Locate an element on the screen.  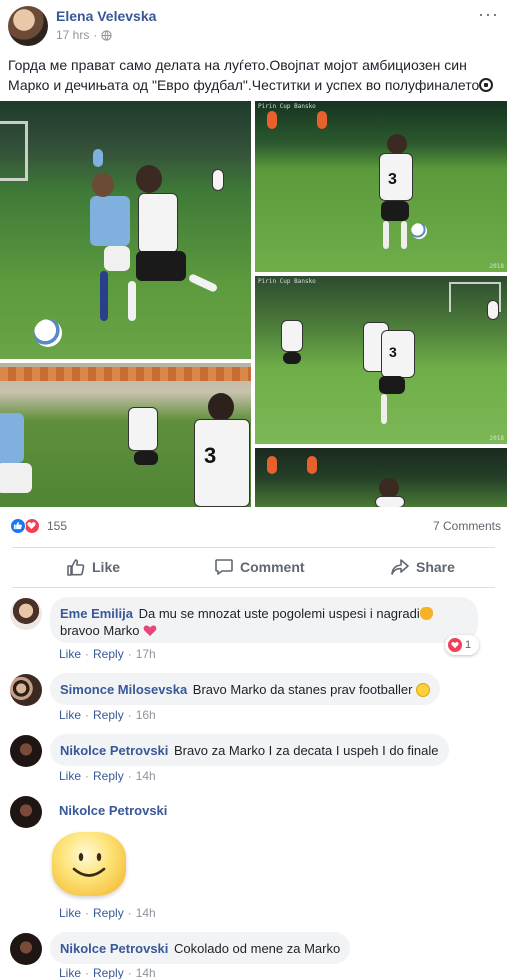
comment-text-line2: bravoo Marko is located at coordinates (100, 630).